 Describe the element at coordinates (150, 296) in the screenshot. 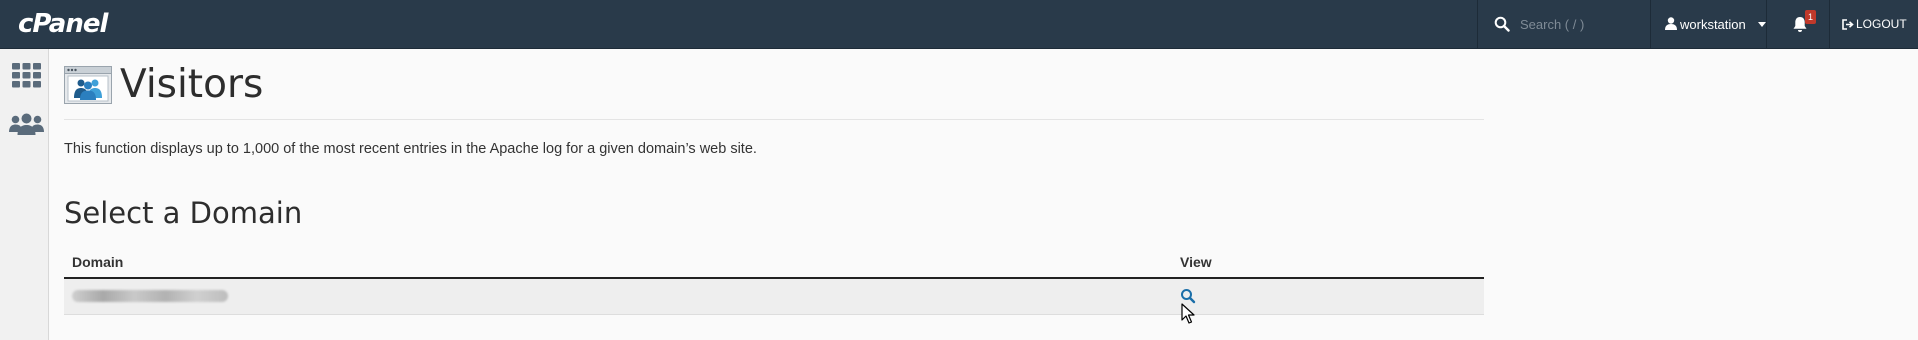

I see `redacted-domain-name` at that location.